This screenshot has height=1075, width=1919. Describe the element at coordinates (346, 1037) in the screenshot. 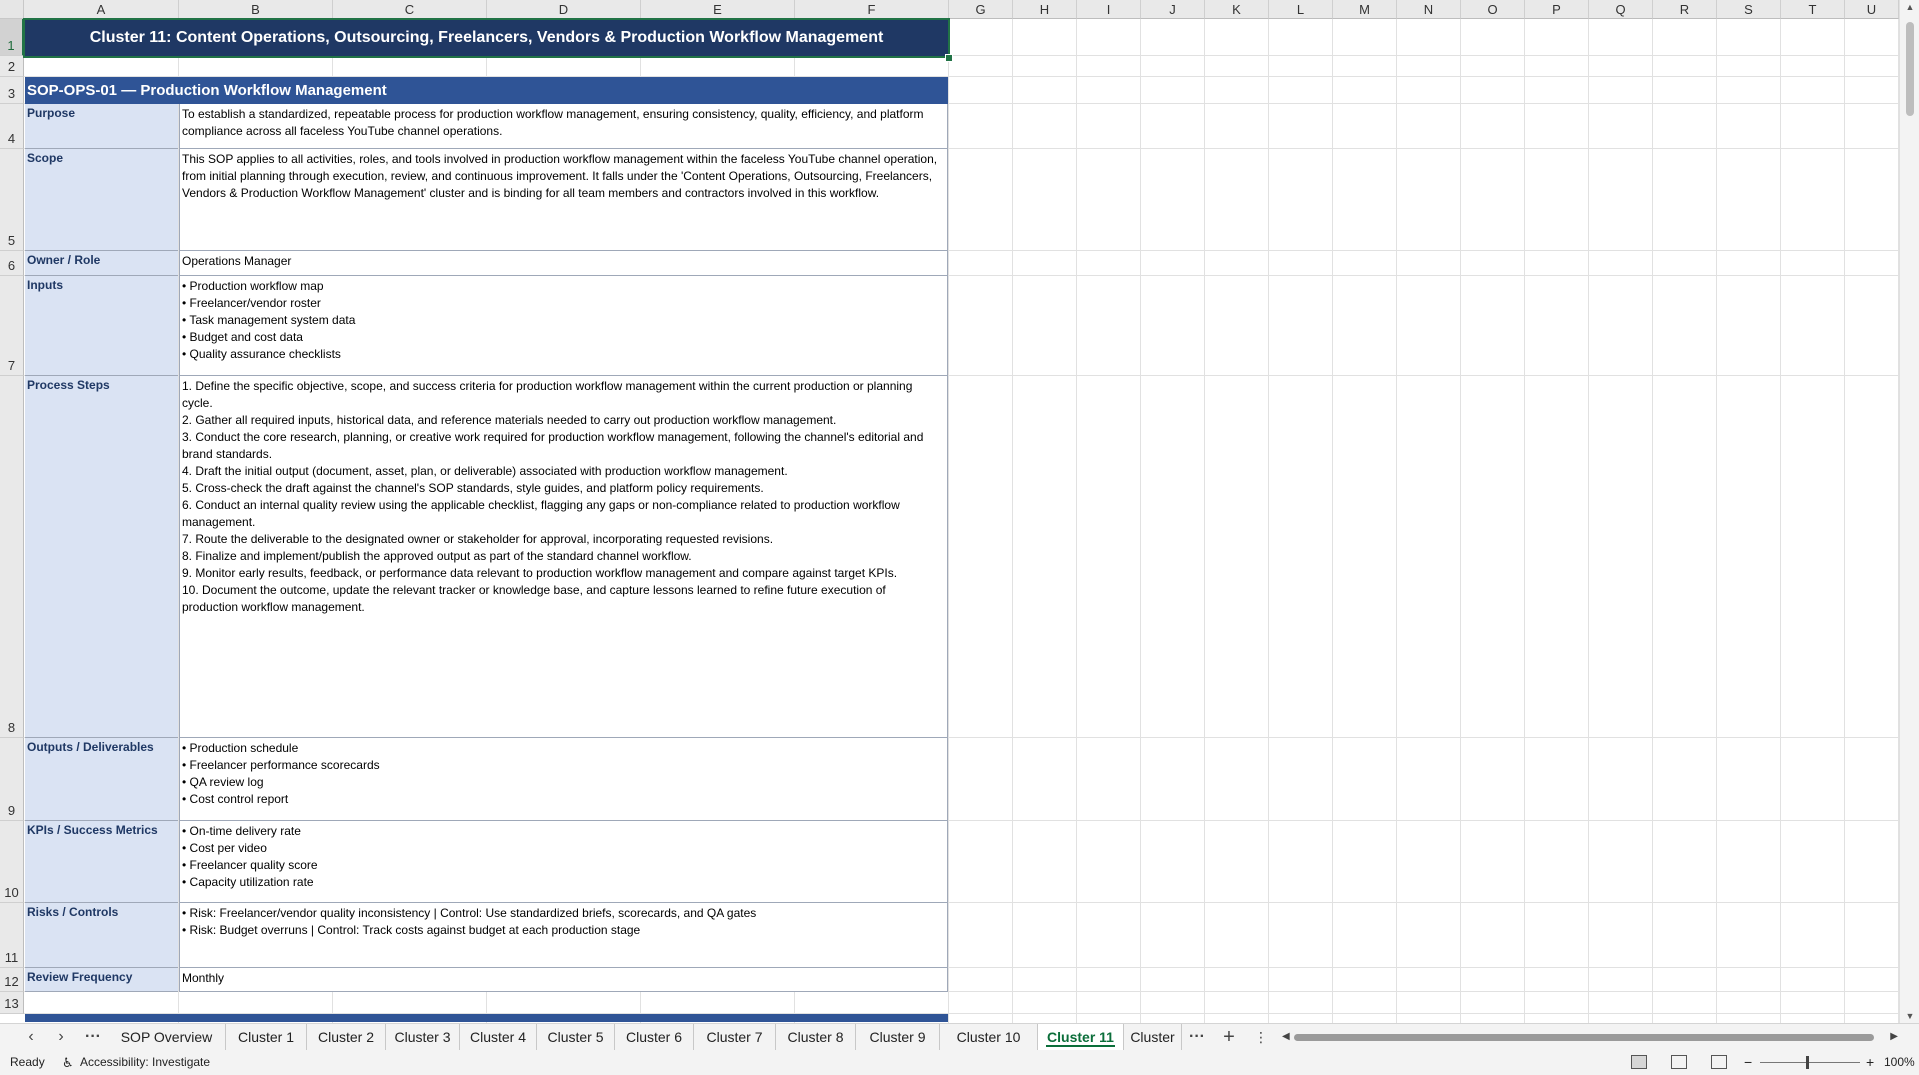

I see `sheet-tab-cluster-2: Cluster 2` at that location.